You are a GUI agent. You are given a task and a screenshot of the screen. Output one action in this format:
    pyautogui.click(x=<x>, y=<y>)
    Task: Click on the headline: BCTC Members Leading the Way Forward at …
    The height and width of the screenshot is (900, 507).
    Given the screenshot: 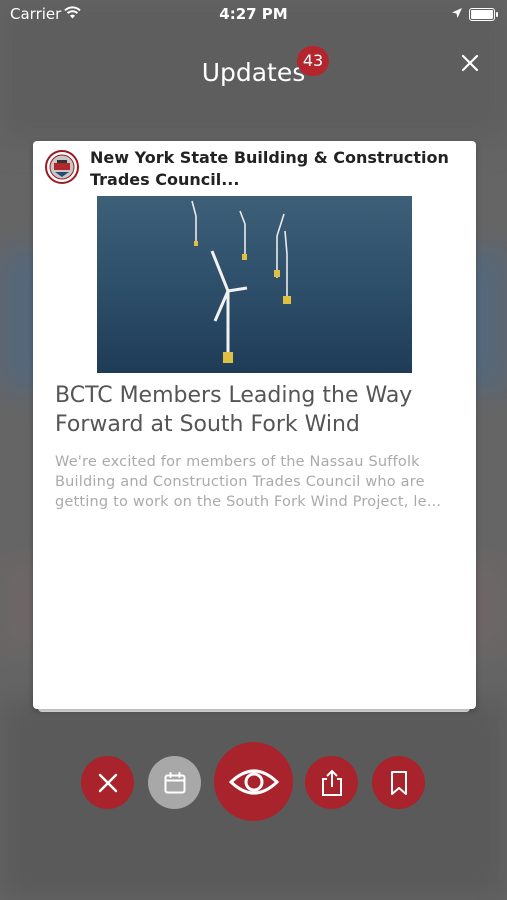 What is the action you would take?
    pyautogui.click(x=260, y=410)
    